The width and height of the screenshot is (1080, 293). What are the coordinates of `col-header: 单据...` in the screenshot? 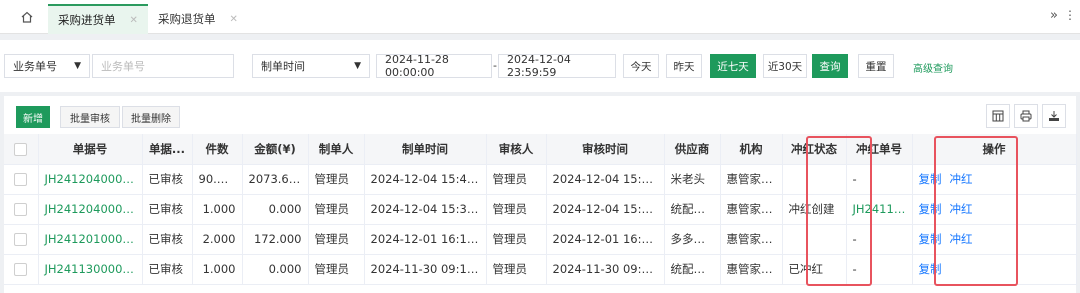 It's located at (167, 149).